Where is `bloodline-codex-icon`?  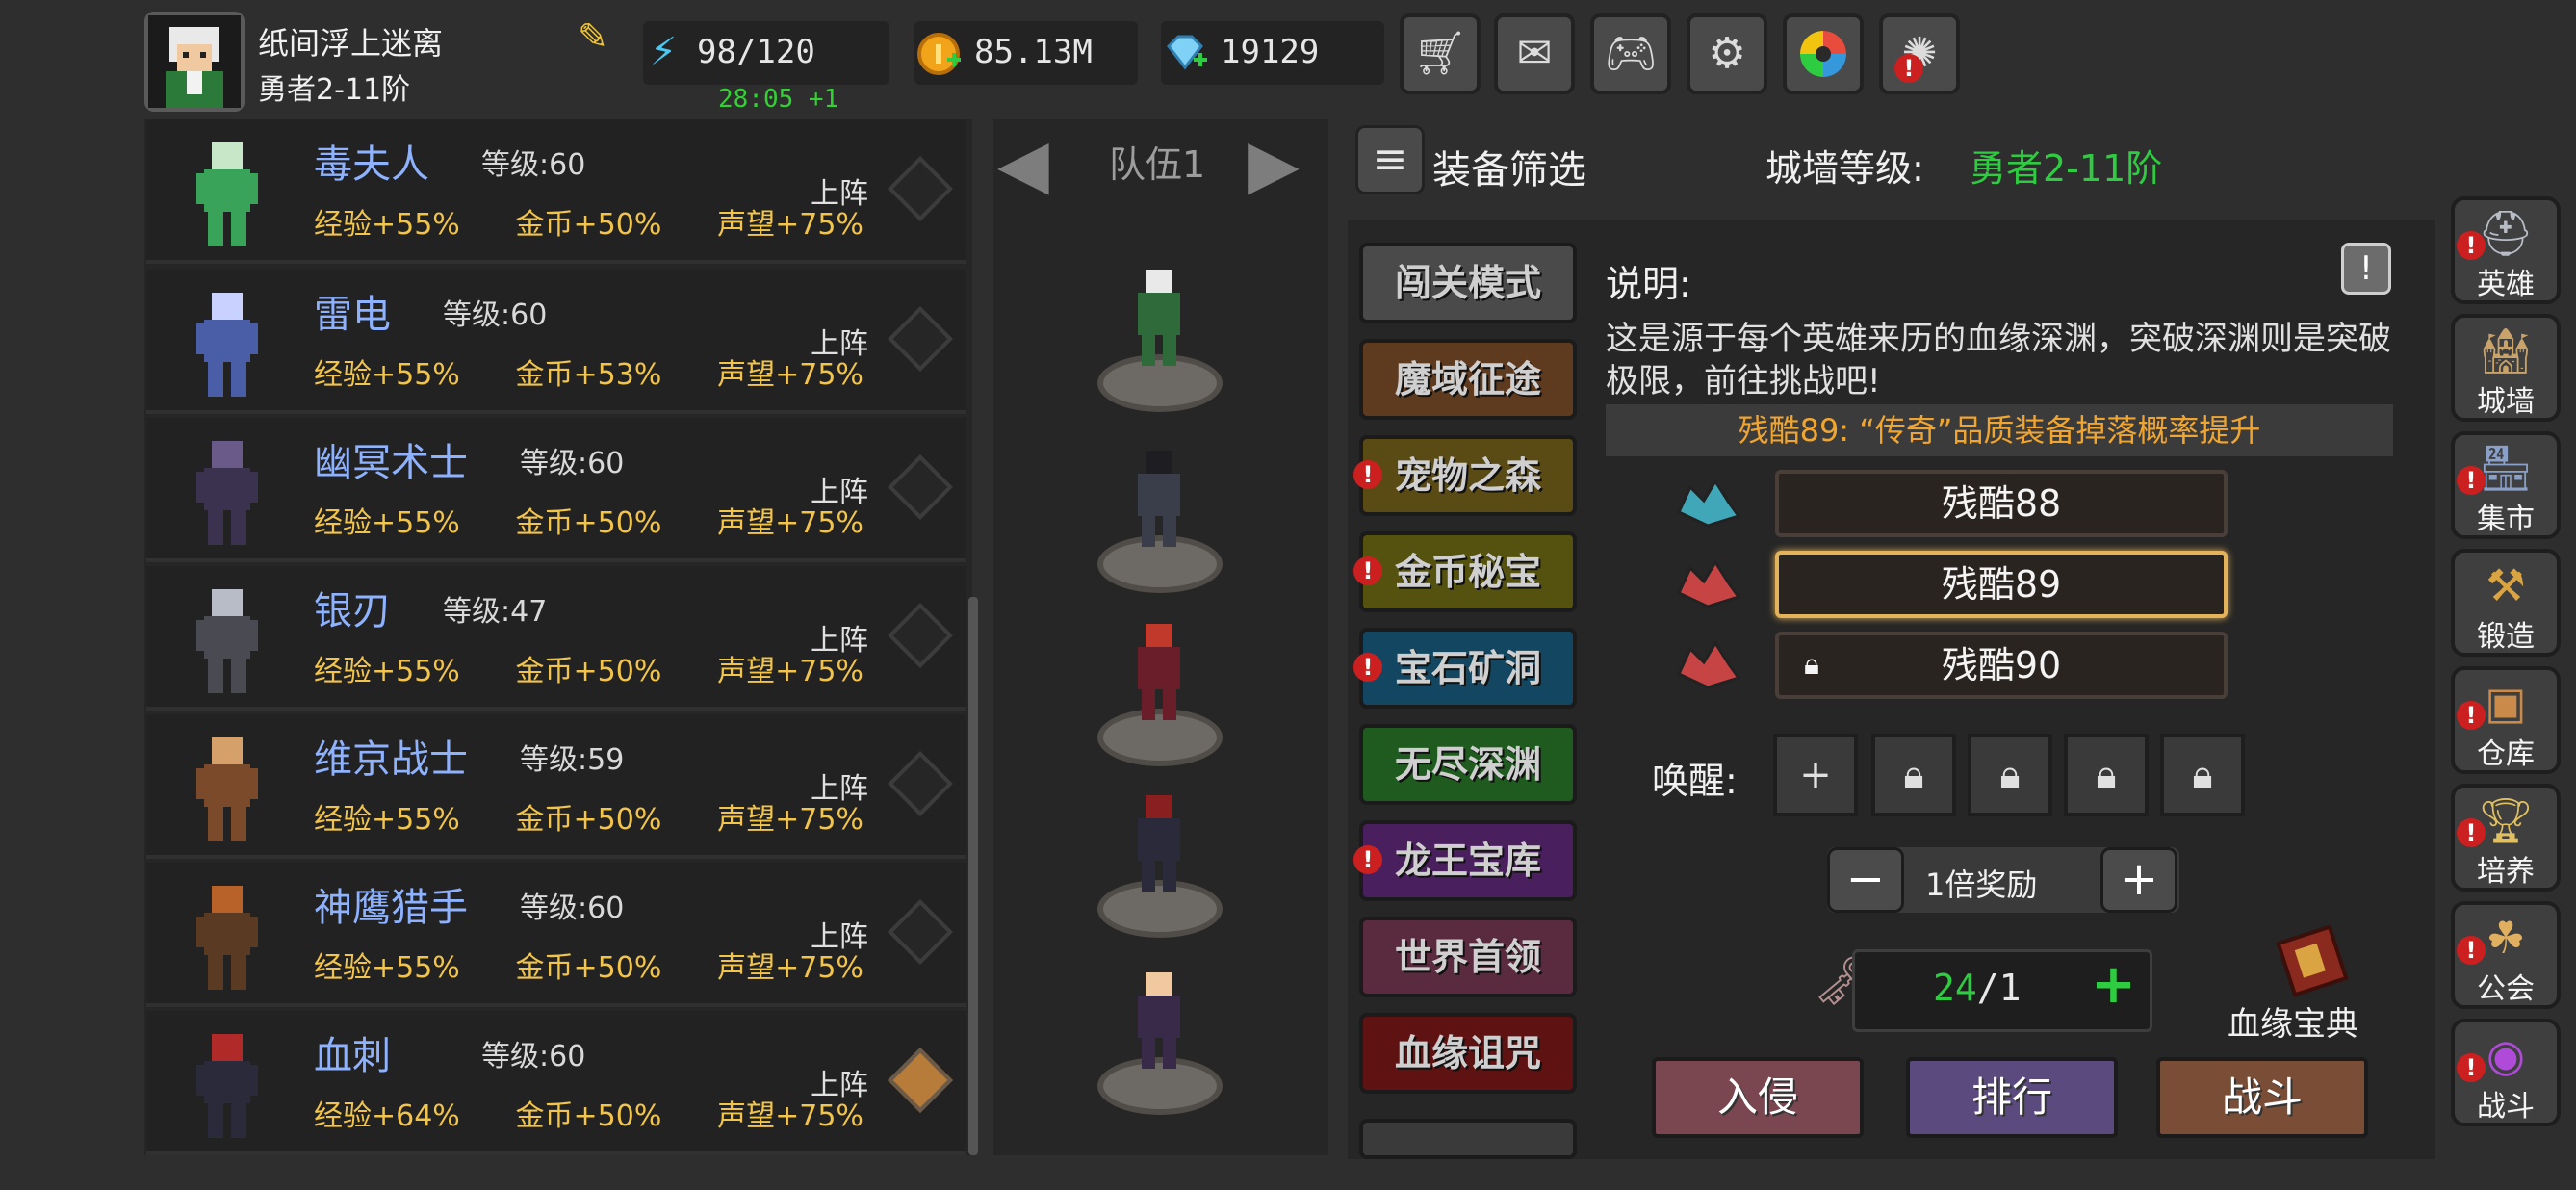 bloodline-codex-icon is located at coordinates (2311, 961).